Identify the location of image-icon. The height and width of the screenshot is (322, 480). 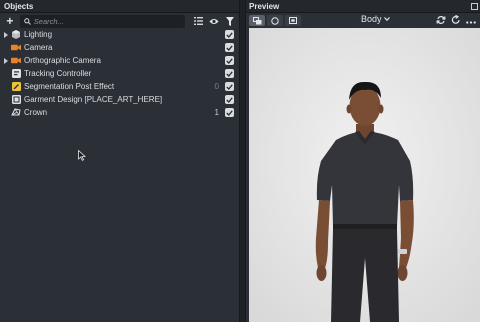
(293, 20).